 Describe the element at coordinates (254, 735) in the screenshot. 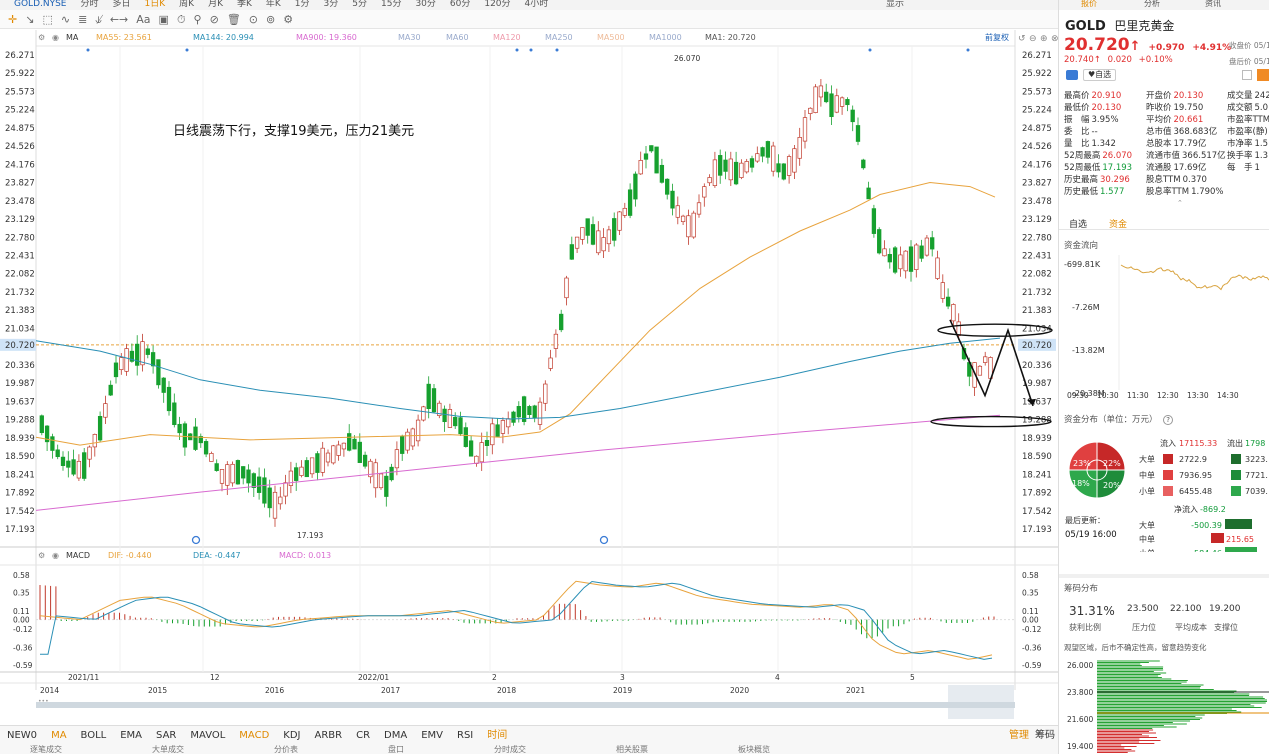

I see `indicator-macd: MACD` at that location.